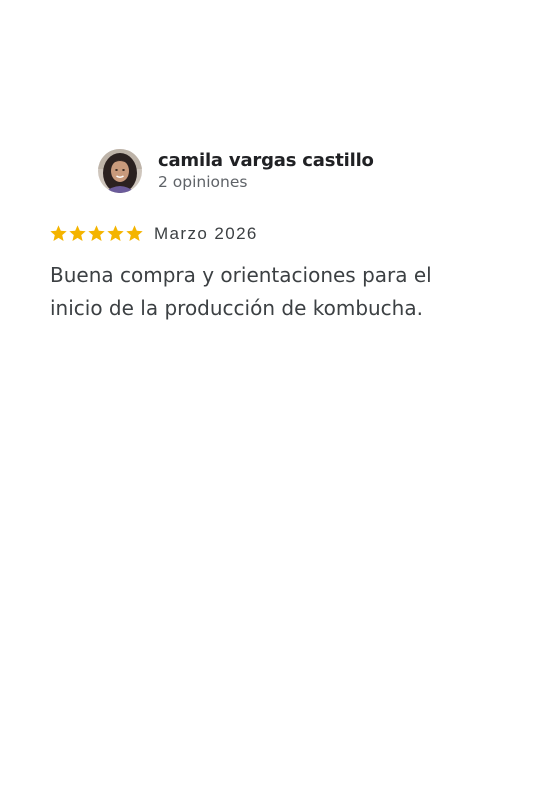 This screenshot has height=800, width=540. Describe the element at coordinates (203, 182) in the screenshot. I see `reviewer-review-count: 2 opiniones` at that location.